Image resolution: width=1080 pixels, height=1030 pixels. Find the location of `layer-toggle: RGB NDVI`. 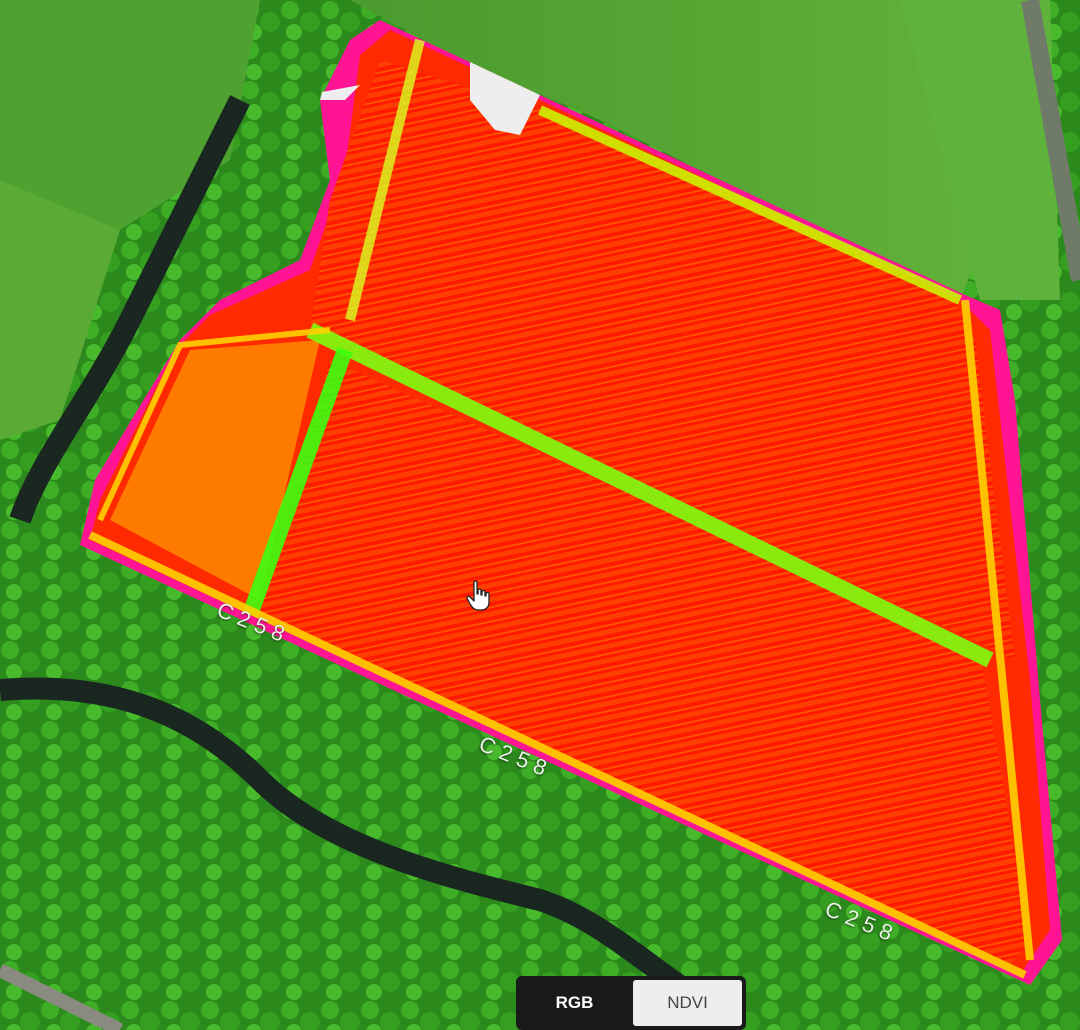

layer-toggle: RGB NDVI is located at coordinates (631, 1003).